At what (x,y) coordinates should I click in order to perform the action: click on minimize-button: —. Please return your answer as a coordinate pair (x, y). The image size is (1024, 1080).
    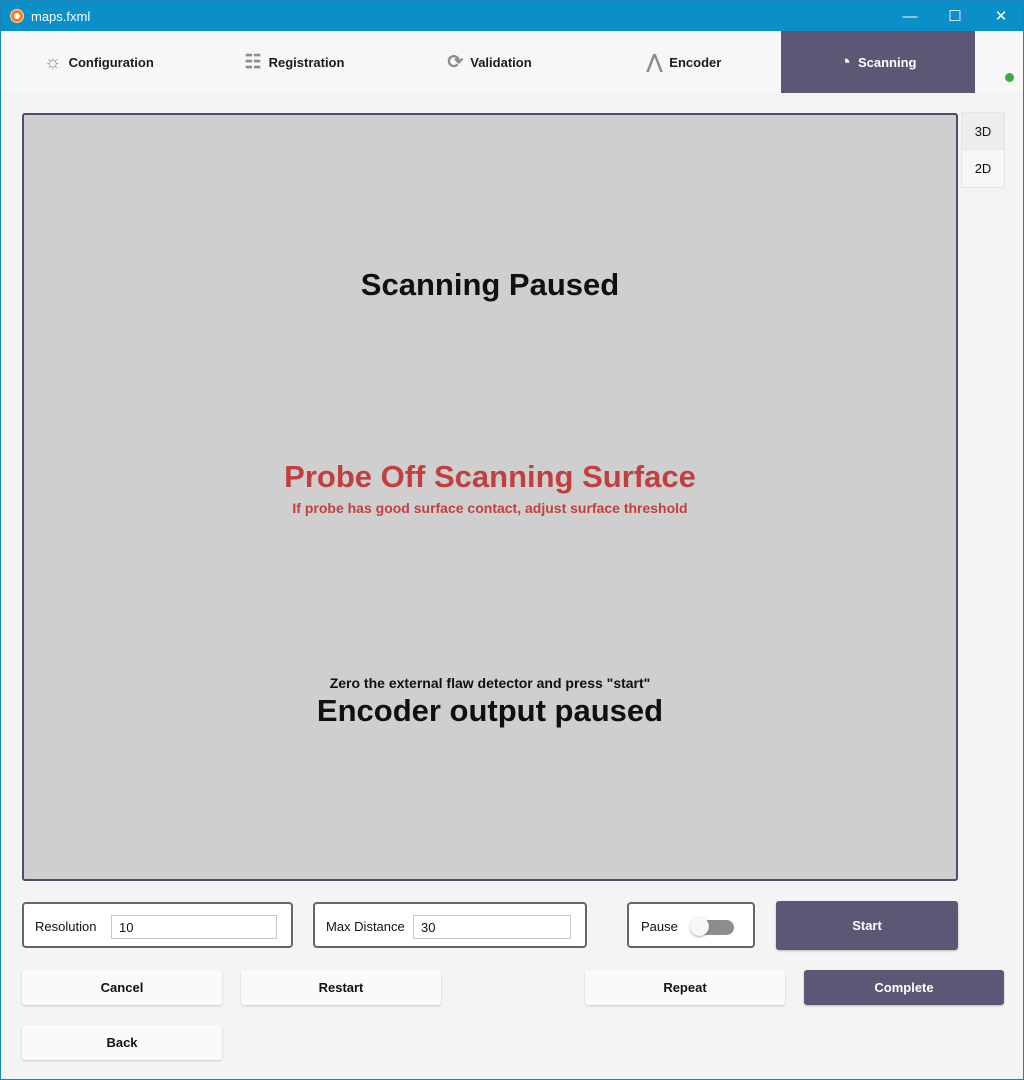
    Looking at the image, I should click on (910, 16).